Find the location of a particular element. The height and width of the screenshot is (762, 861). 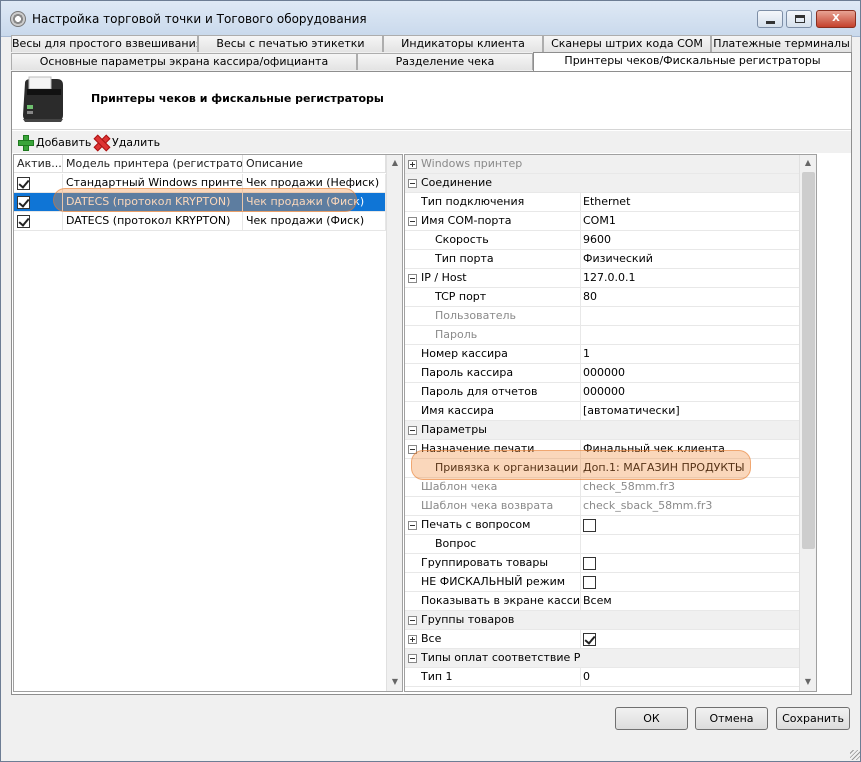

scroll-thumb is located at coordinates (808, 360).